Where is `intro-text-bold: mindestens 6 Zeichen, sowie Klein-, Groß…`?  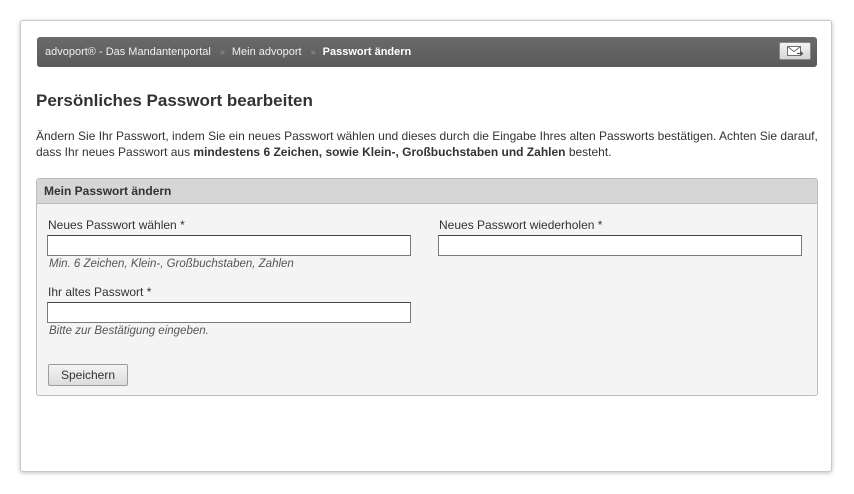 intro-text-bold: mindestens 6 Zeichen, sowie Klein-, Groß… is located at coordinates (379, 152).